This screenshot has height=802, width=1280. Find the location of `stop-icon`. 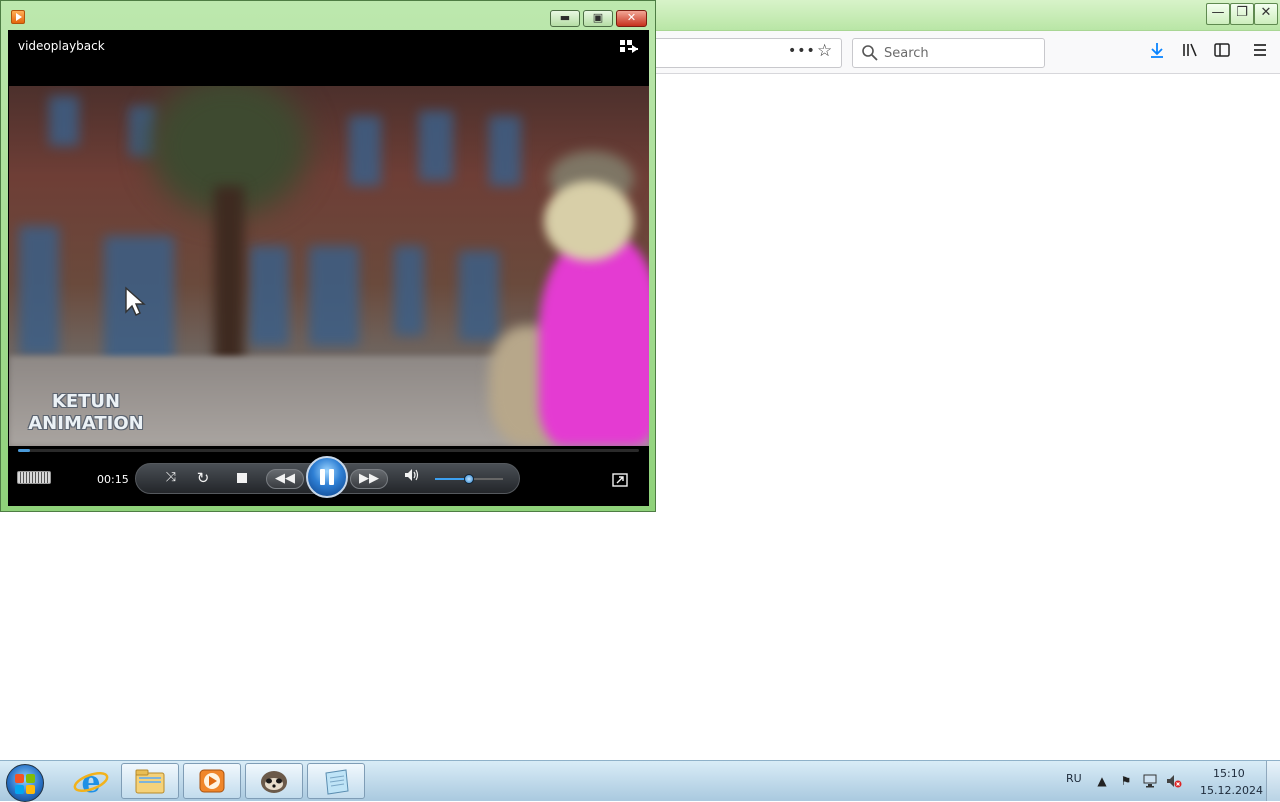

stop-icon is located at coordinates (242, 478).